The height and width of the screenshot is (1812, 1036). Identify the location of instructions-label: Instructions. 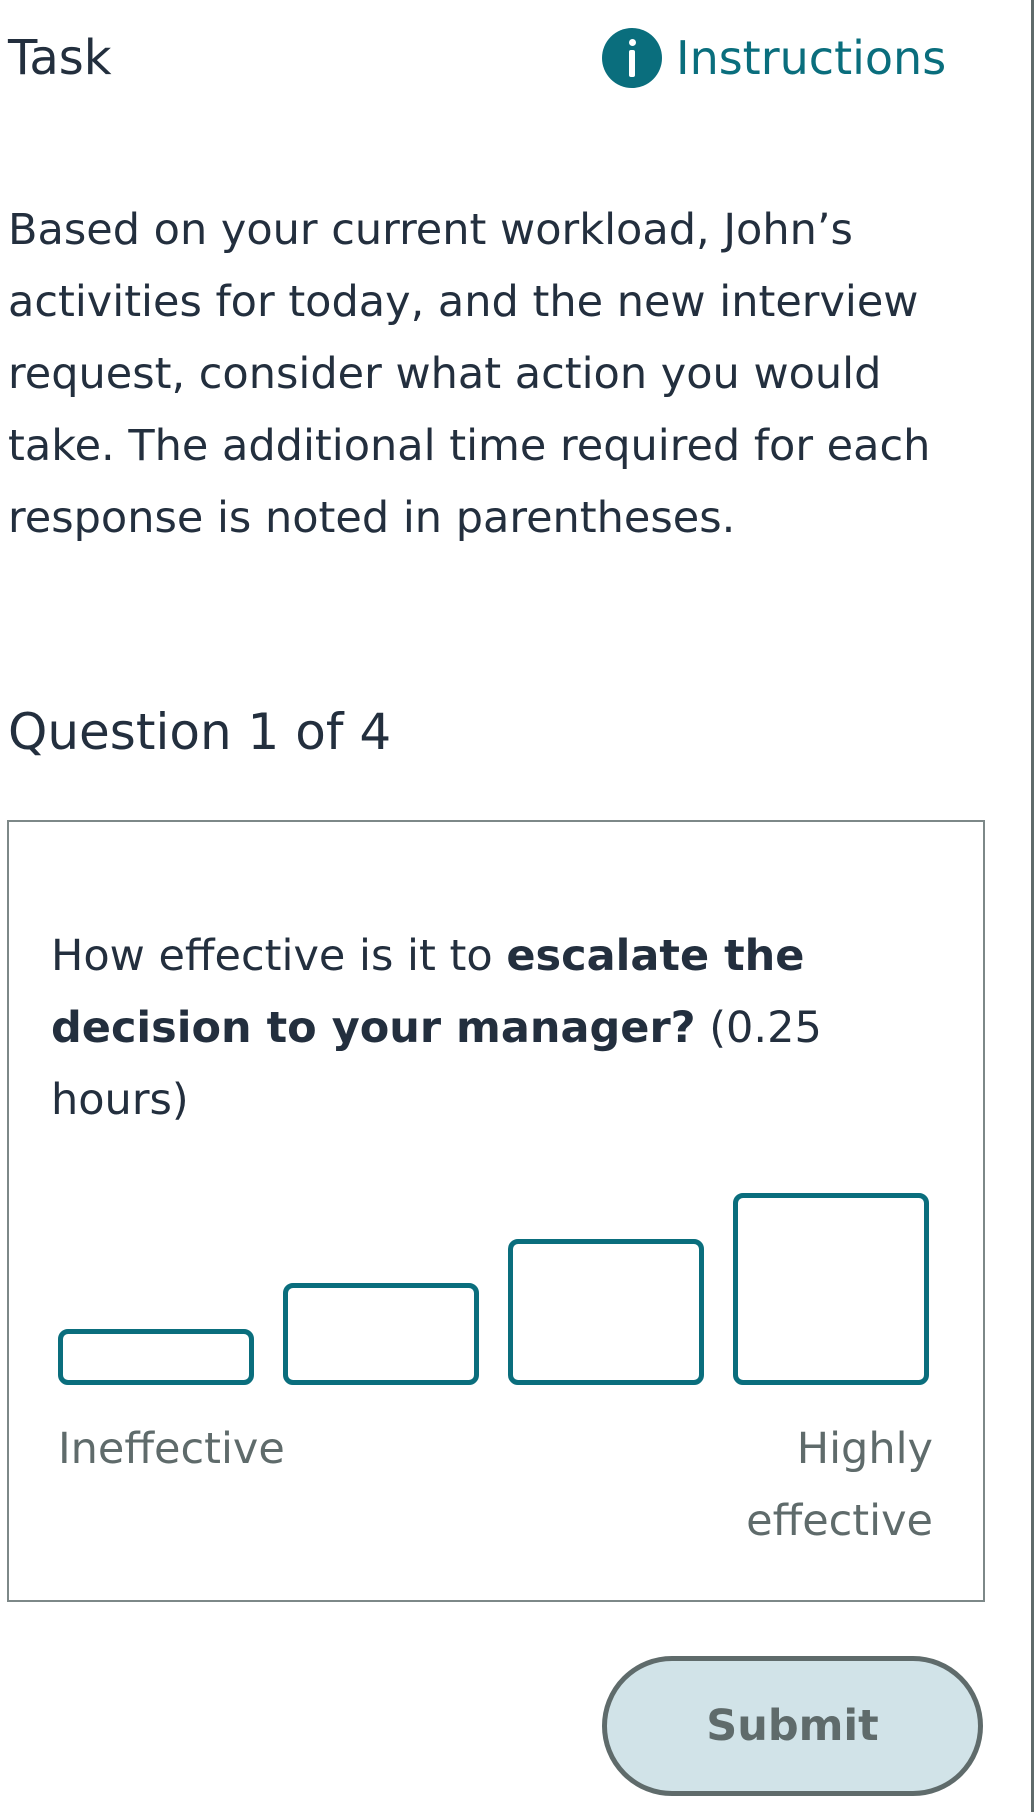
(811, 58).